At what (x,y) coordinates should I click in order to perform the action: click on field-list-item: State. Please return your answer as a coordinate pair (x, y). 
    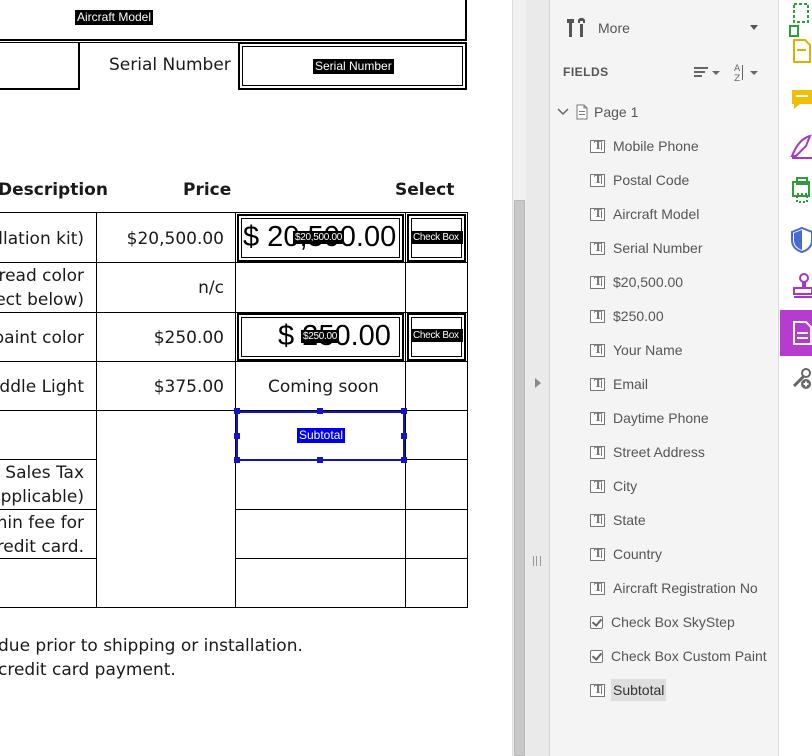
    Looking at the image, I should click on (619, 520).